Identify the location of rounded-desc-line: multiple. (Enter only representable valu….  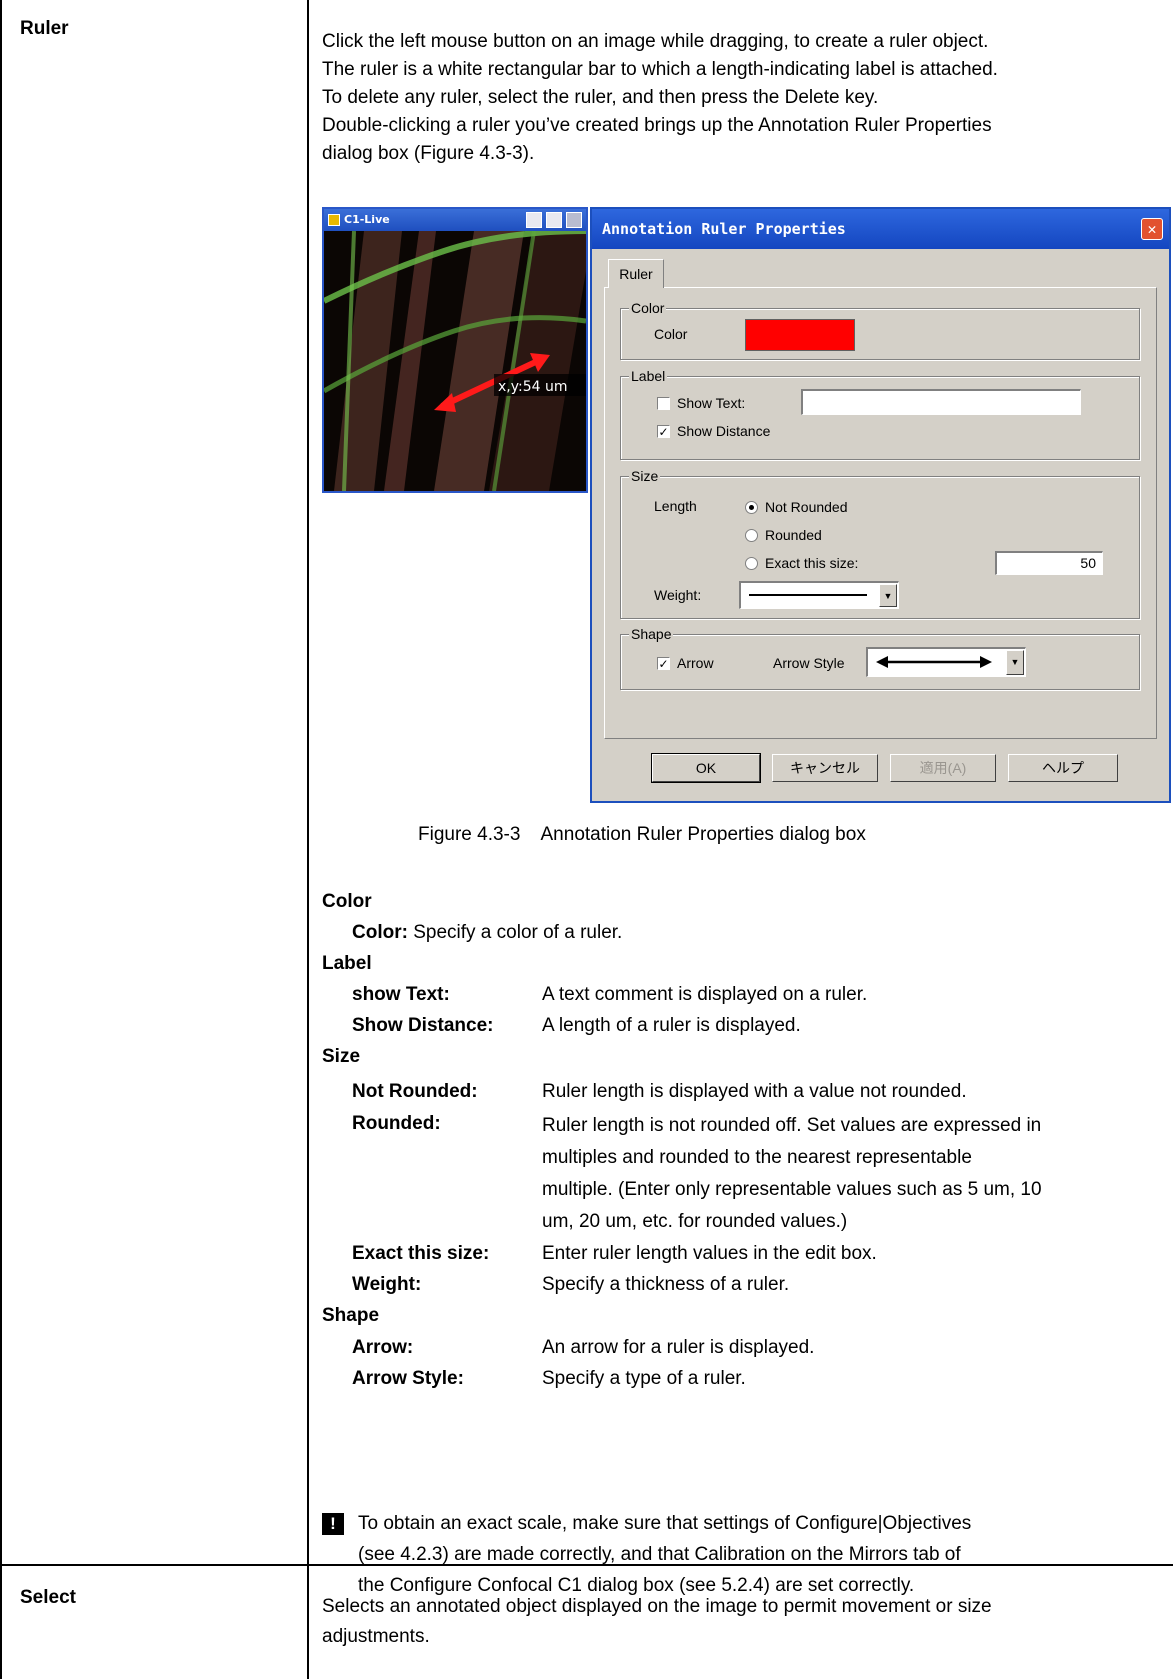
(792, 1189).